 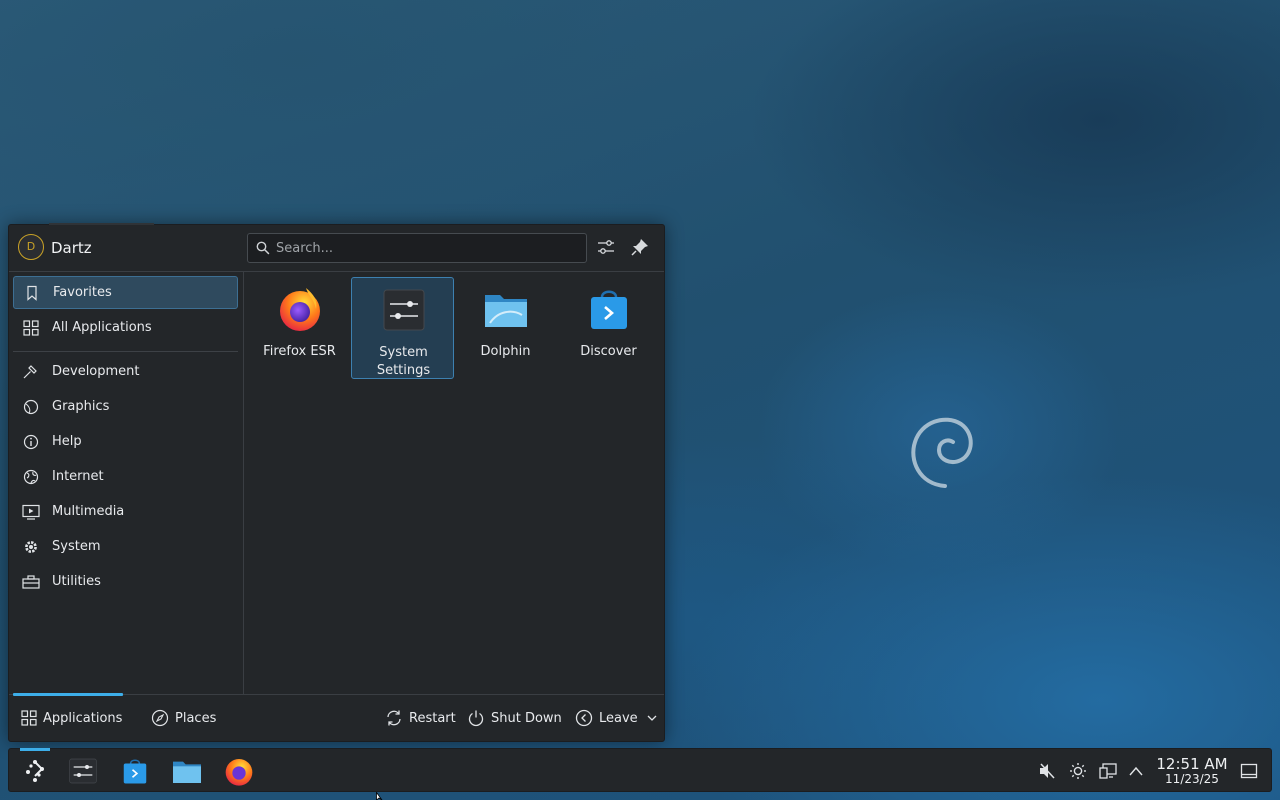 I want to click on taskbar-system-settings, so click(x=83, y=771).